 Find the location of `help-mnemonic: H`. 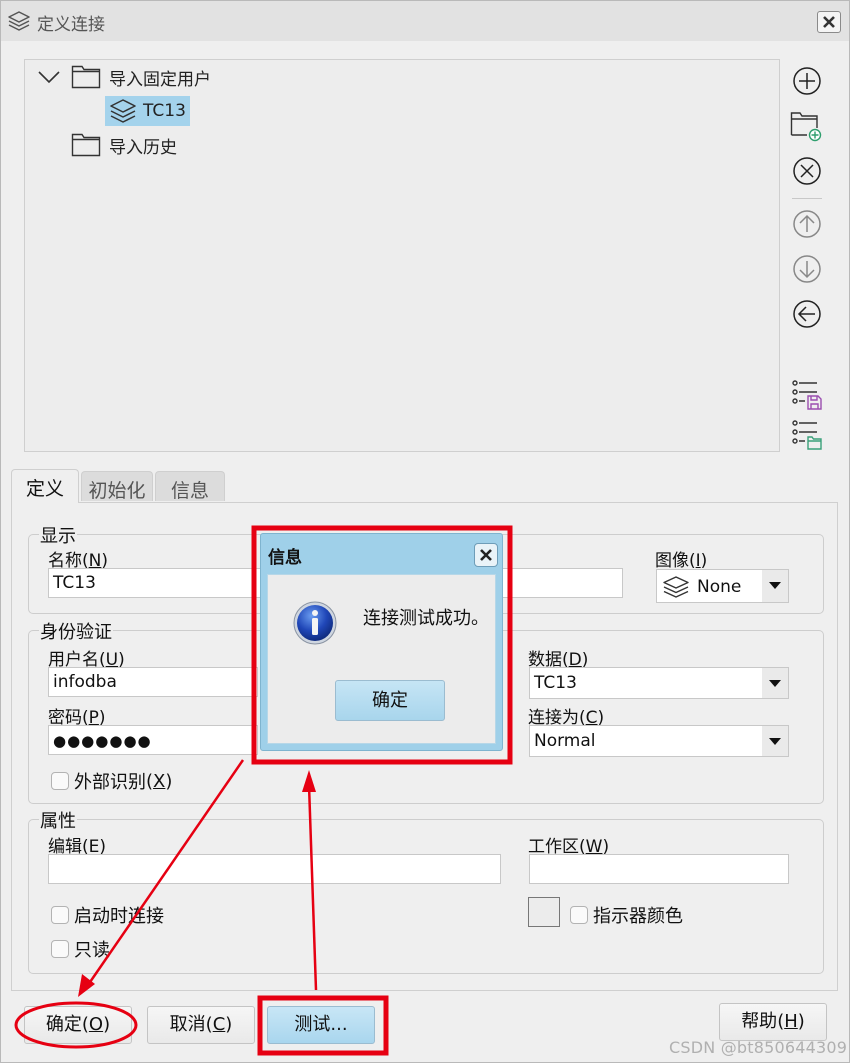

help-mnemonic: H is located at coordinates (791, 1021).